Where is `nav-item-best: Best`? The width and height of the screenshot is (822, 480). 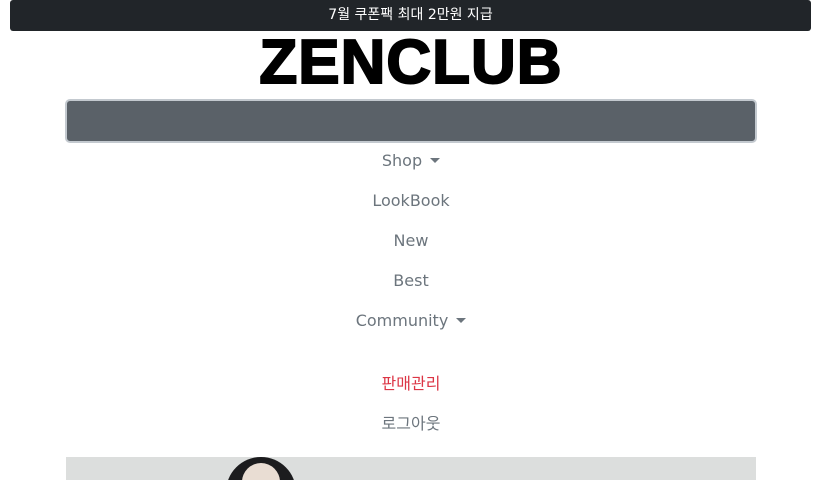
nav-item-best: Best is located at coordinates (411, 281).